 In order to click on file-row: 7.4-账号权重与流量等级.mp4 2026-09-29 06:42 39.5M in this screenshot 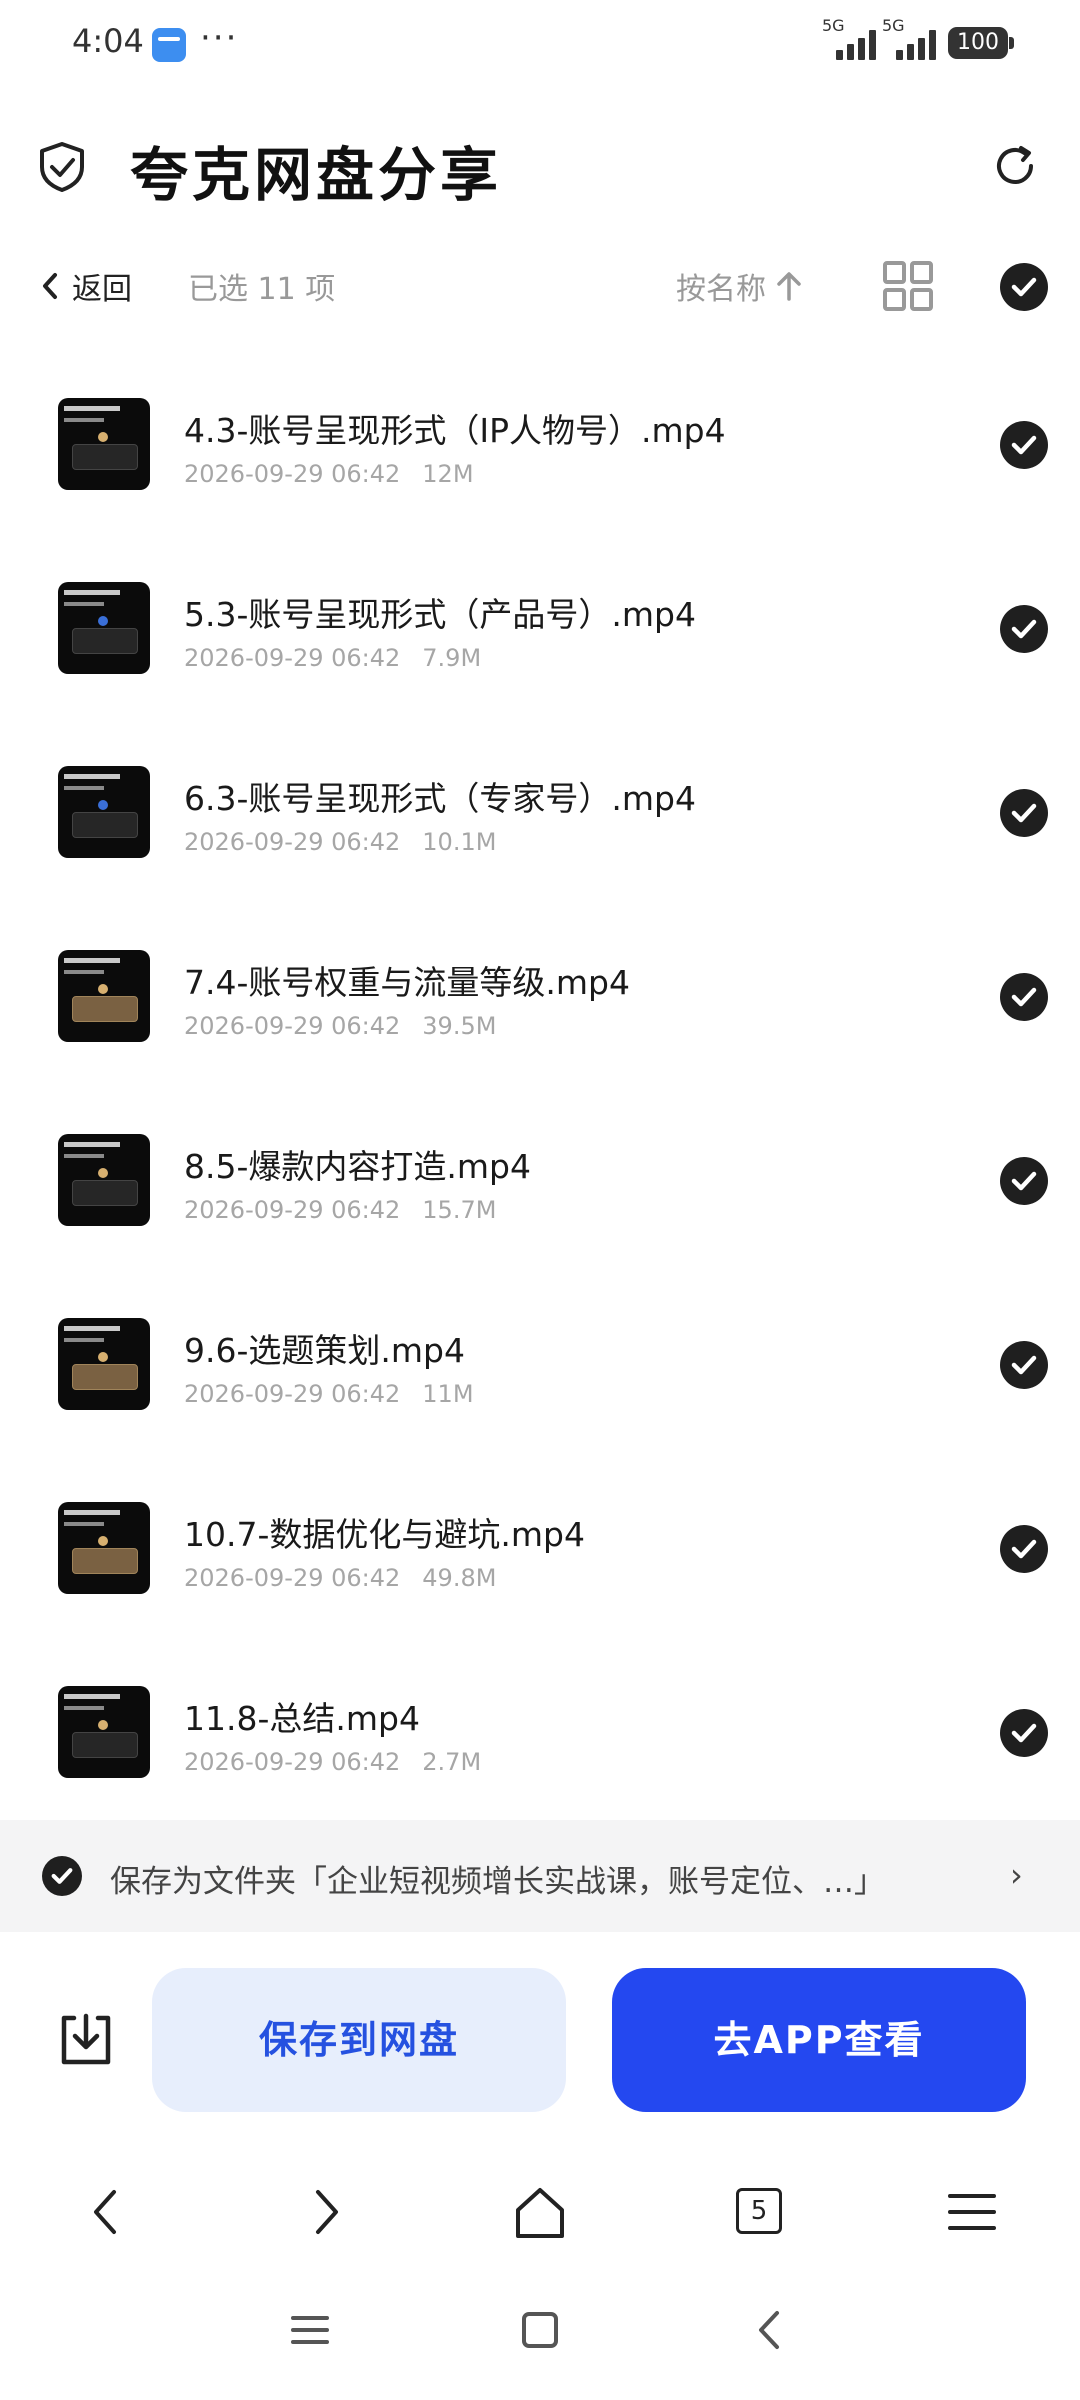, I will do `click(540, 1004)`.